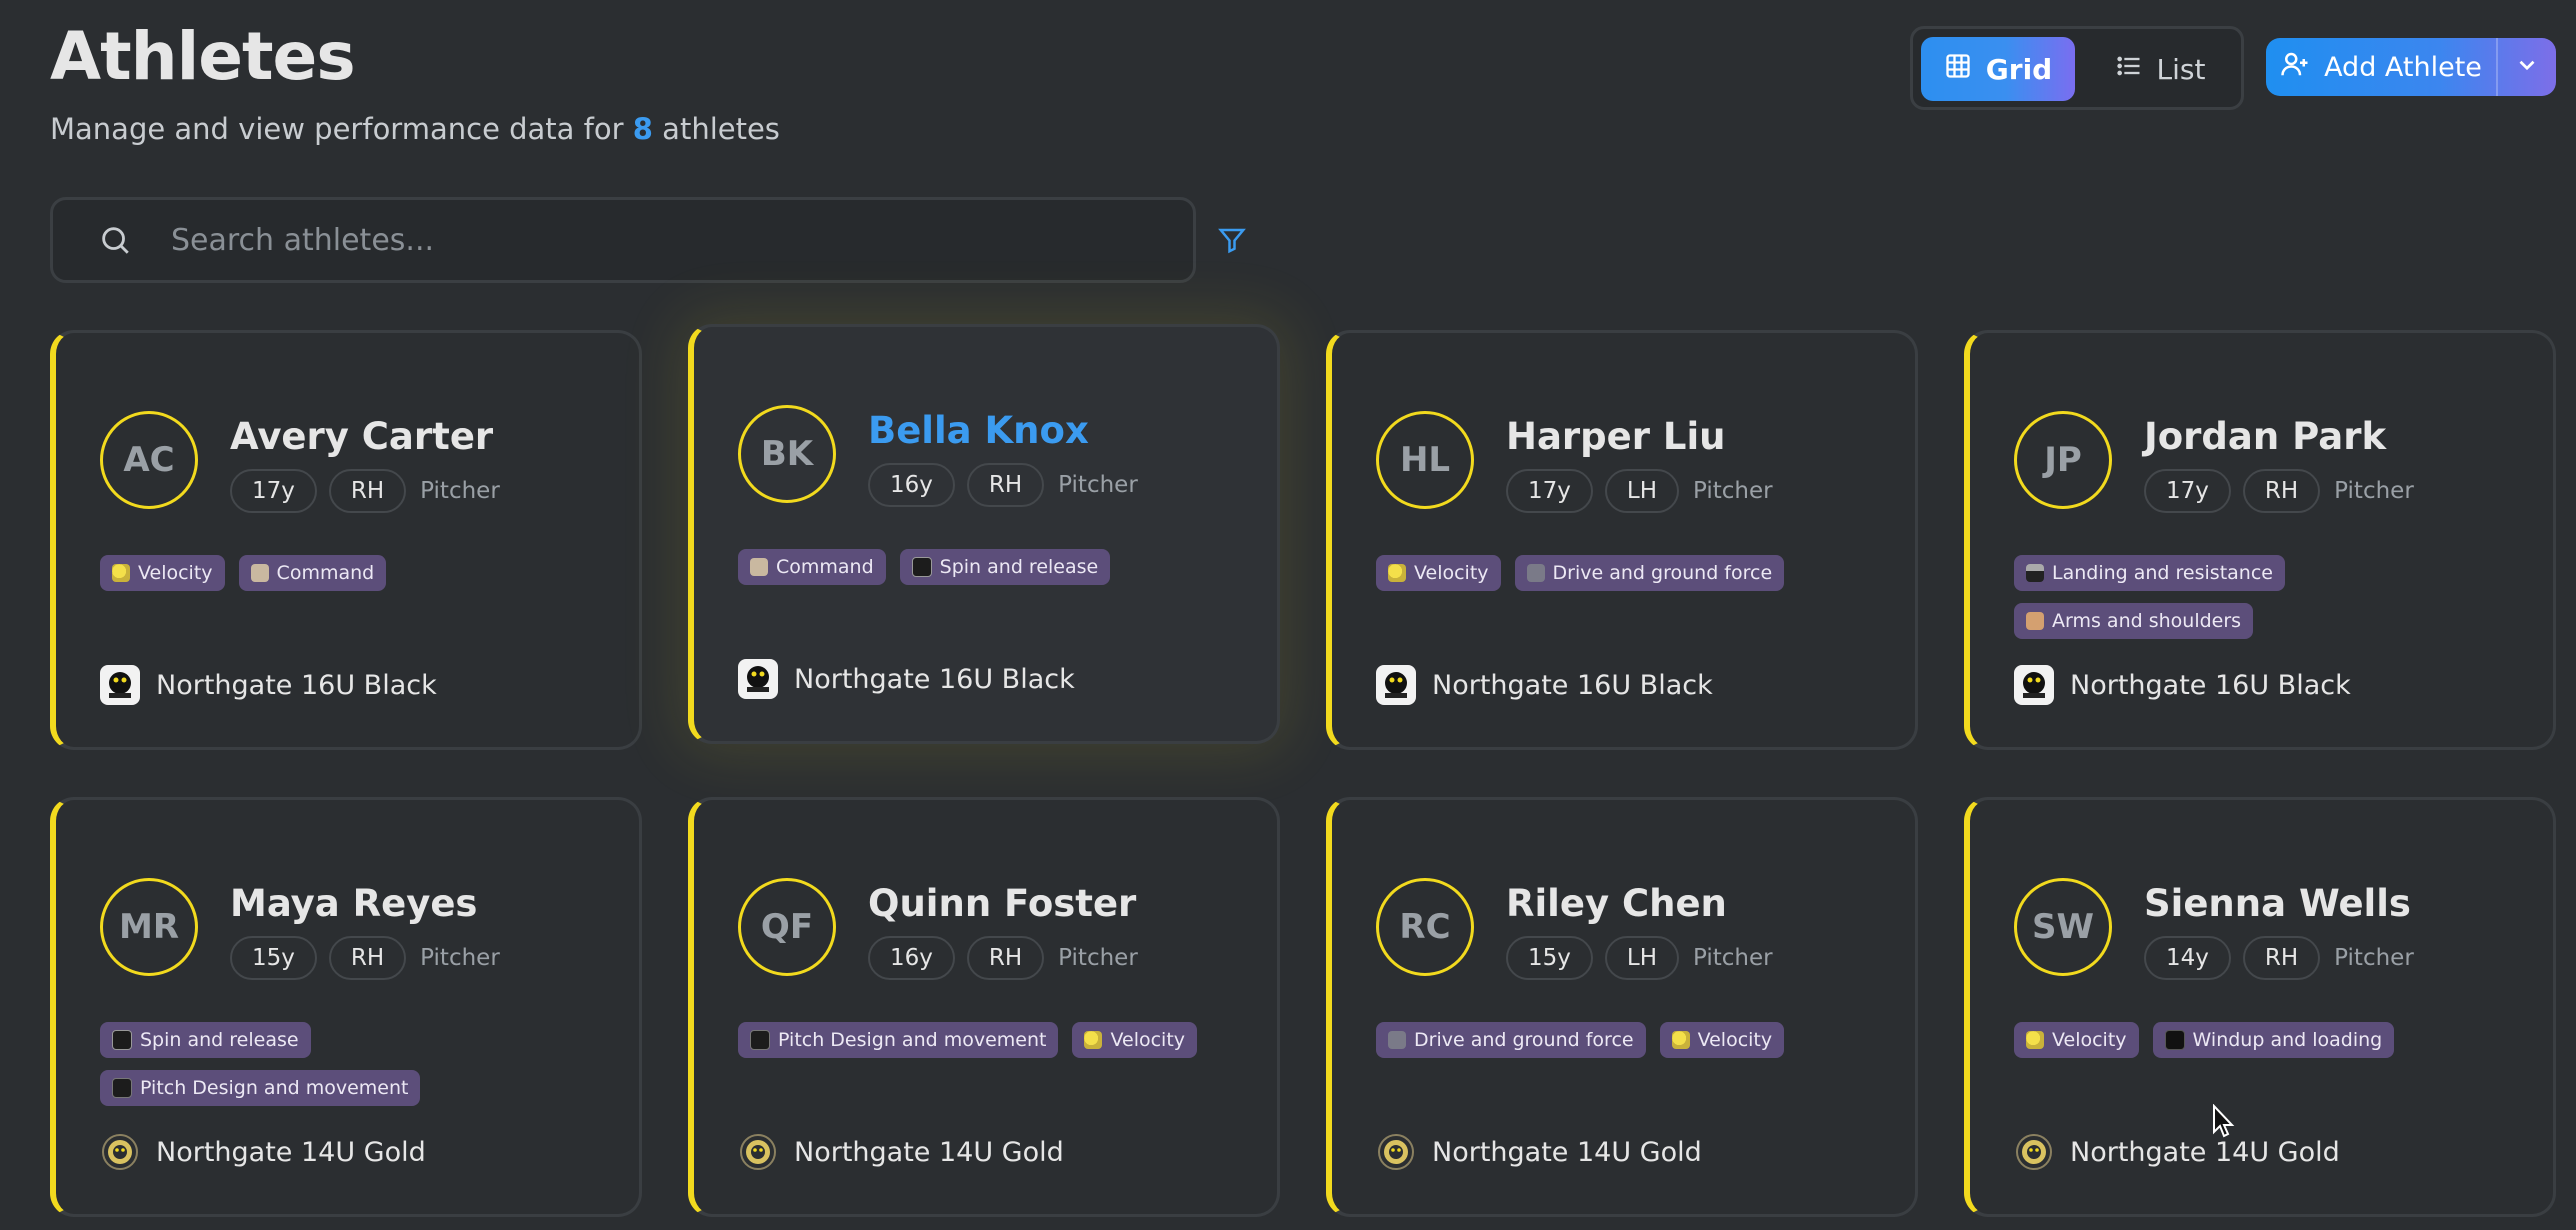 This screenshot has width=2576, height=1230. Describe the element at coordinates (353, 903) in the screenshot. I see `athlete-name: Maya Reyes` at that location.